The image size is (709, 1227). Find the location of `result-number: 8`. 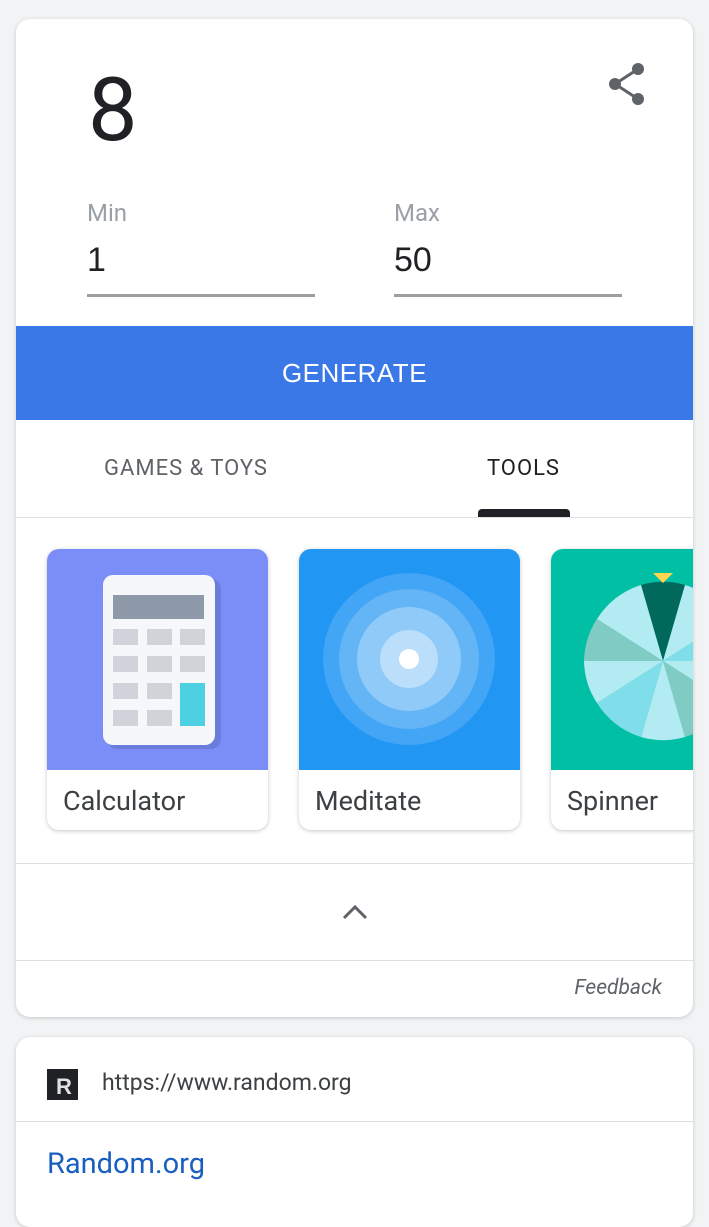

result-number: 8 is located at coordinates (113, 110).